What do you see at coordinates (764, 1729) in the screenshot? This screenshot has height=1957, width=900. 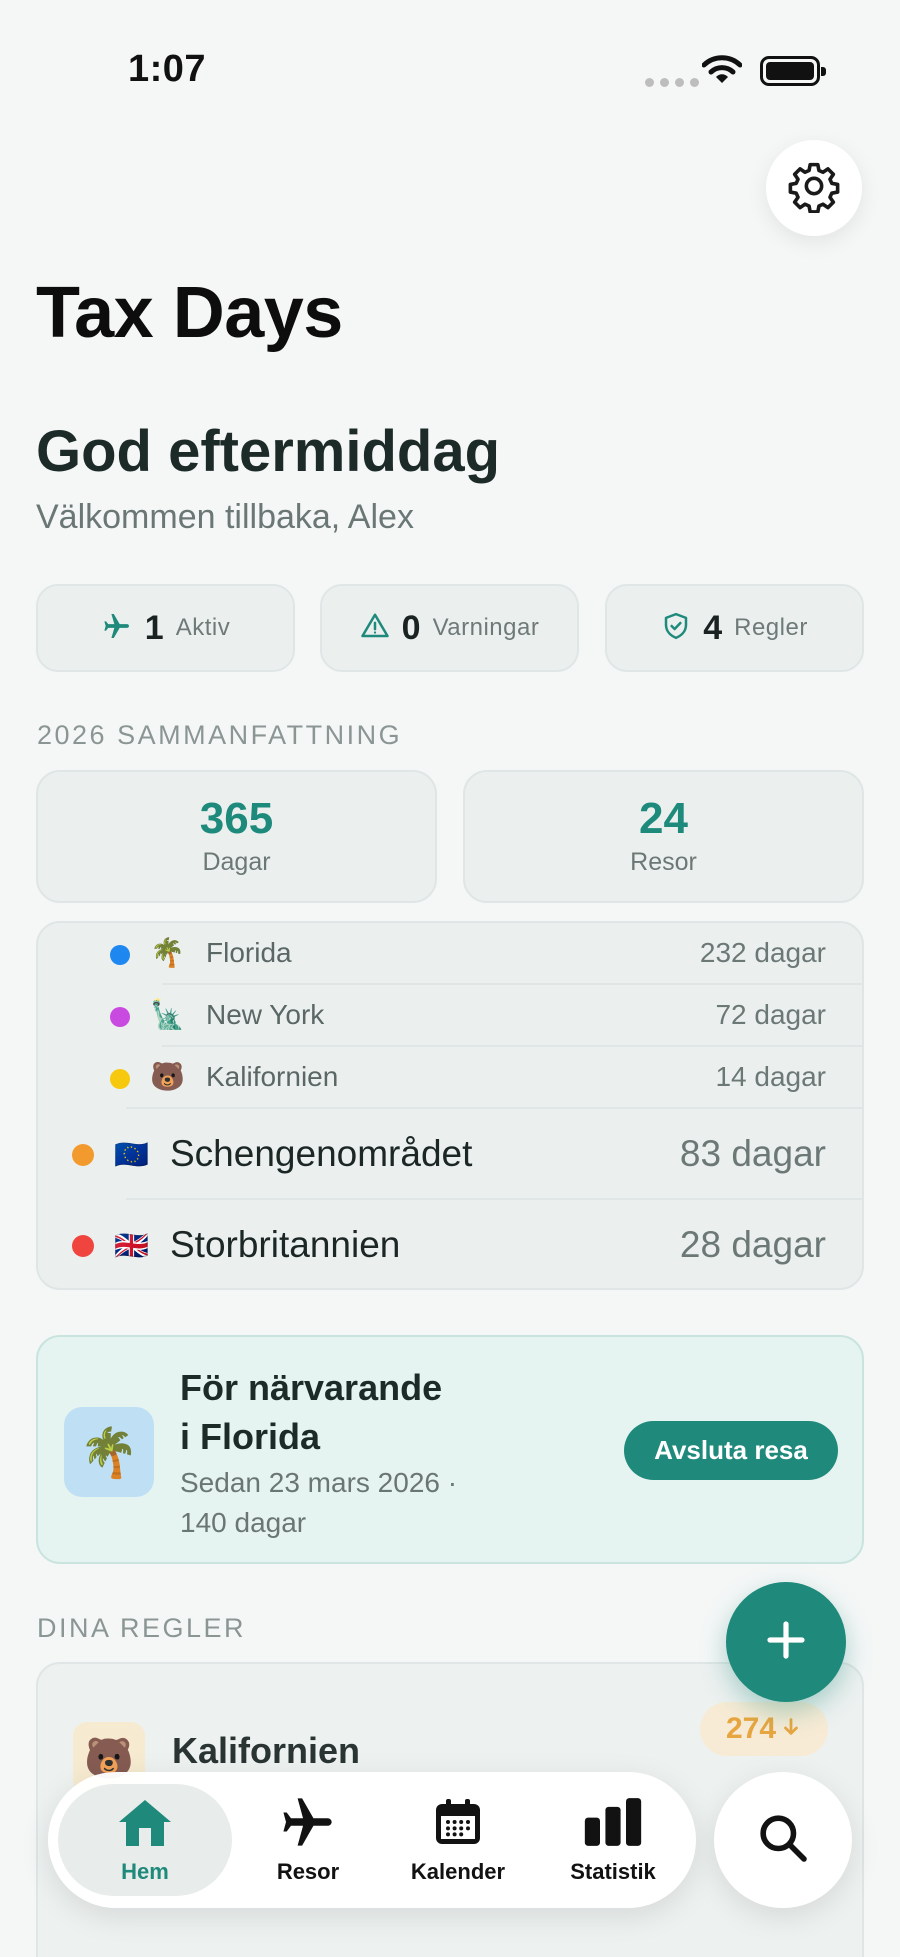 I see `remaining-days-badge: 274` at bounding box center [764, 1729].